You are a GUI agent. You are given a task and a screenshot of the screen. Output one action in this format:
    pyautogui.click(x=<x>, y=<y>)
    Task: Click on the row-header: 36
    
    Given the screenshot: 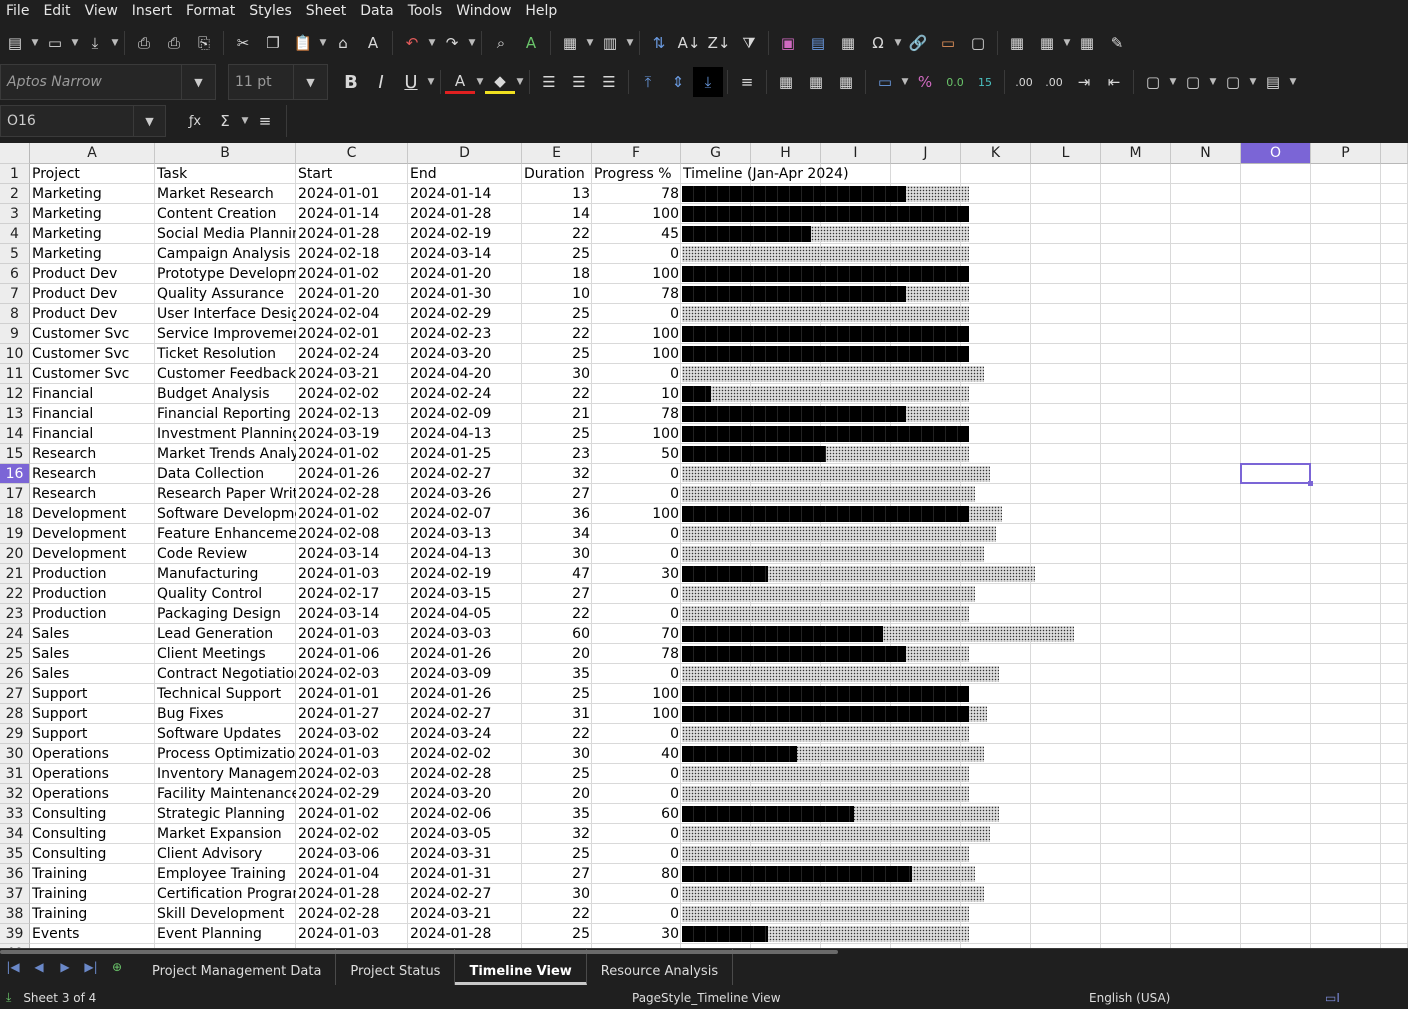 What is the action you would take?
    pyautogui.click(x=15, y=874)
    